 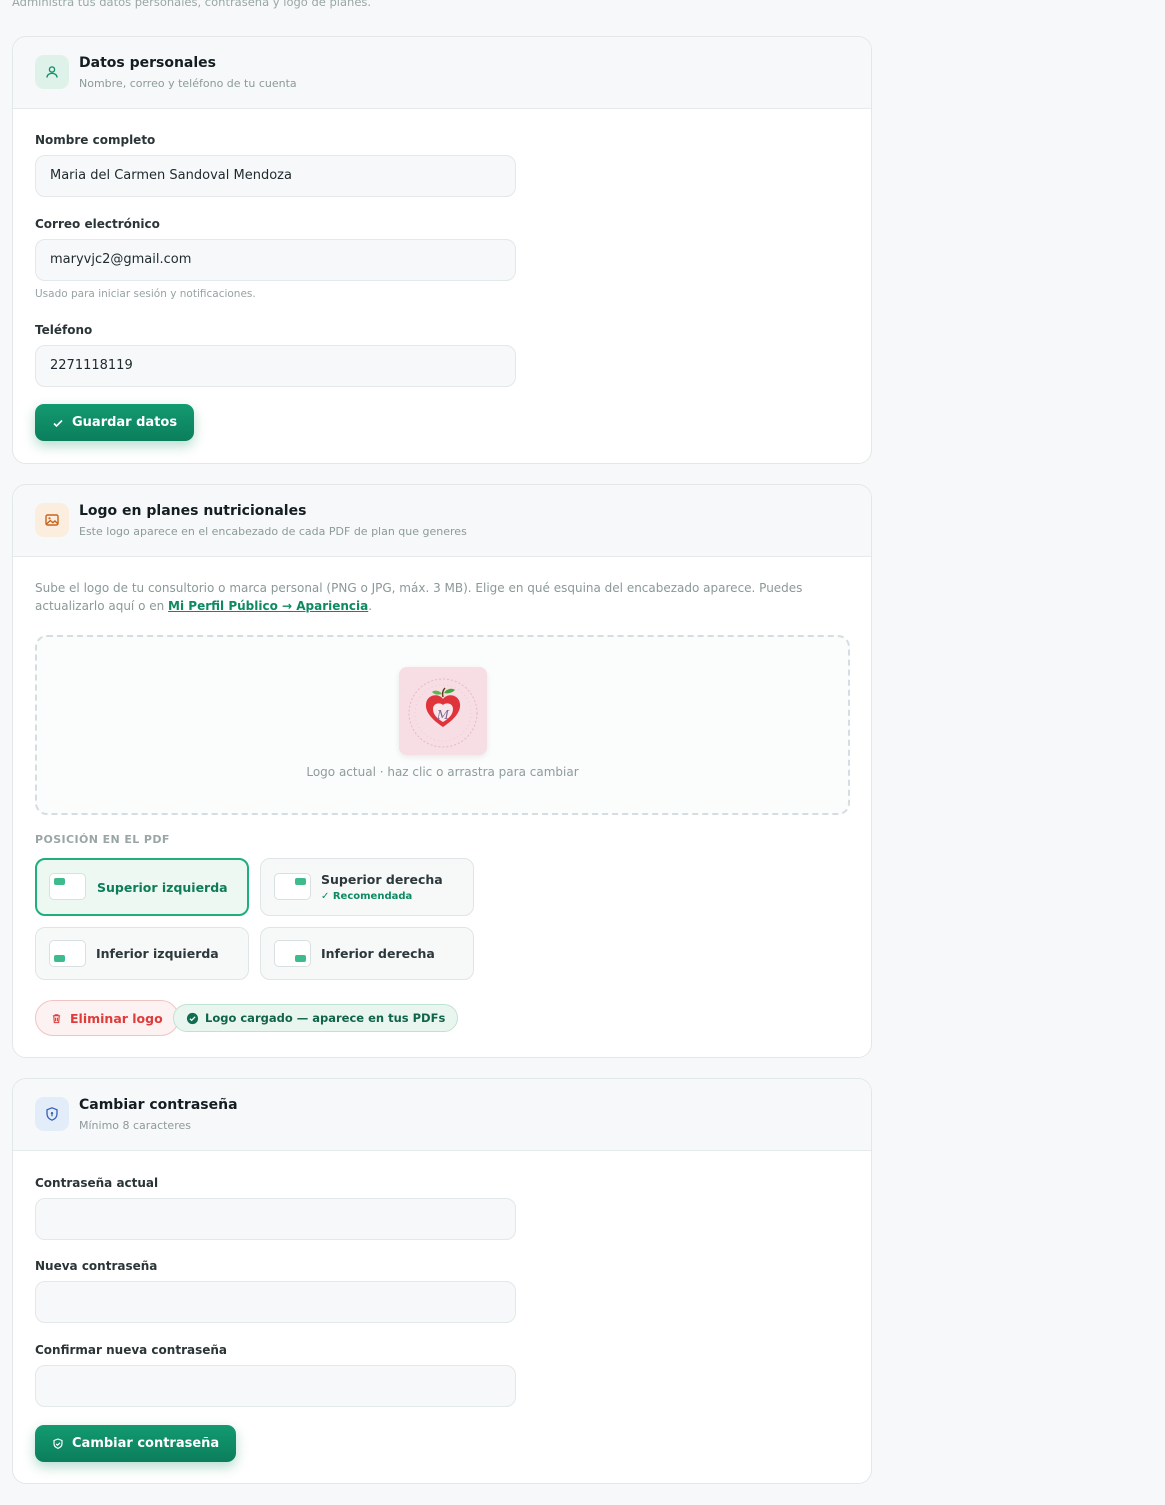 I want to click on position-bottom-left: Inferior izquierda, so click(x=142, y=953).